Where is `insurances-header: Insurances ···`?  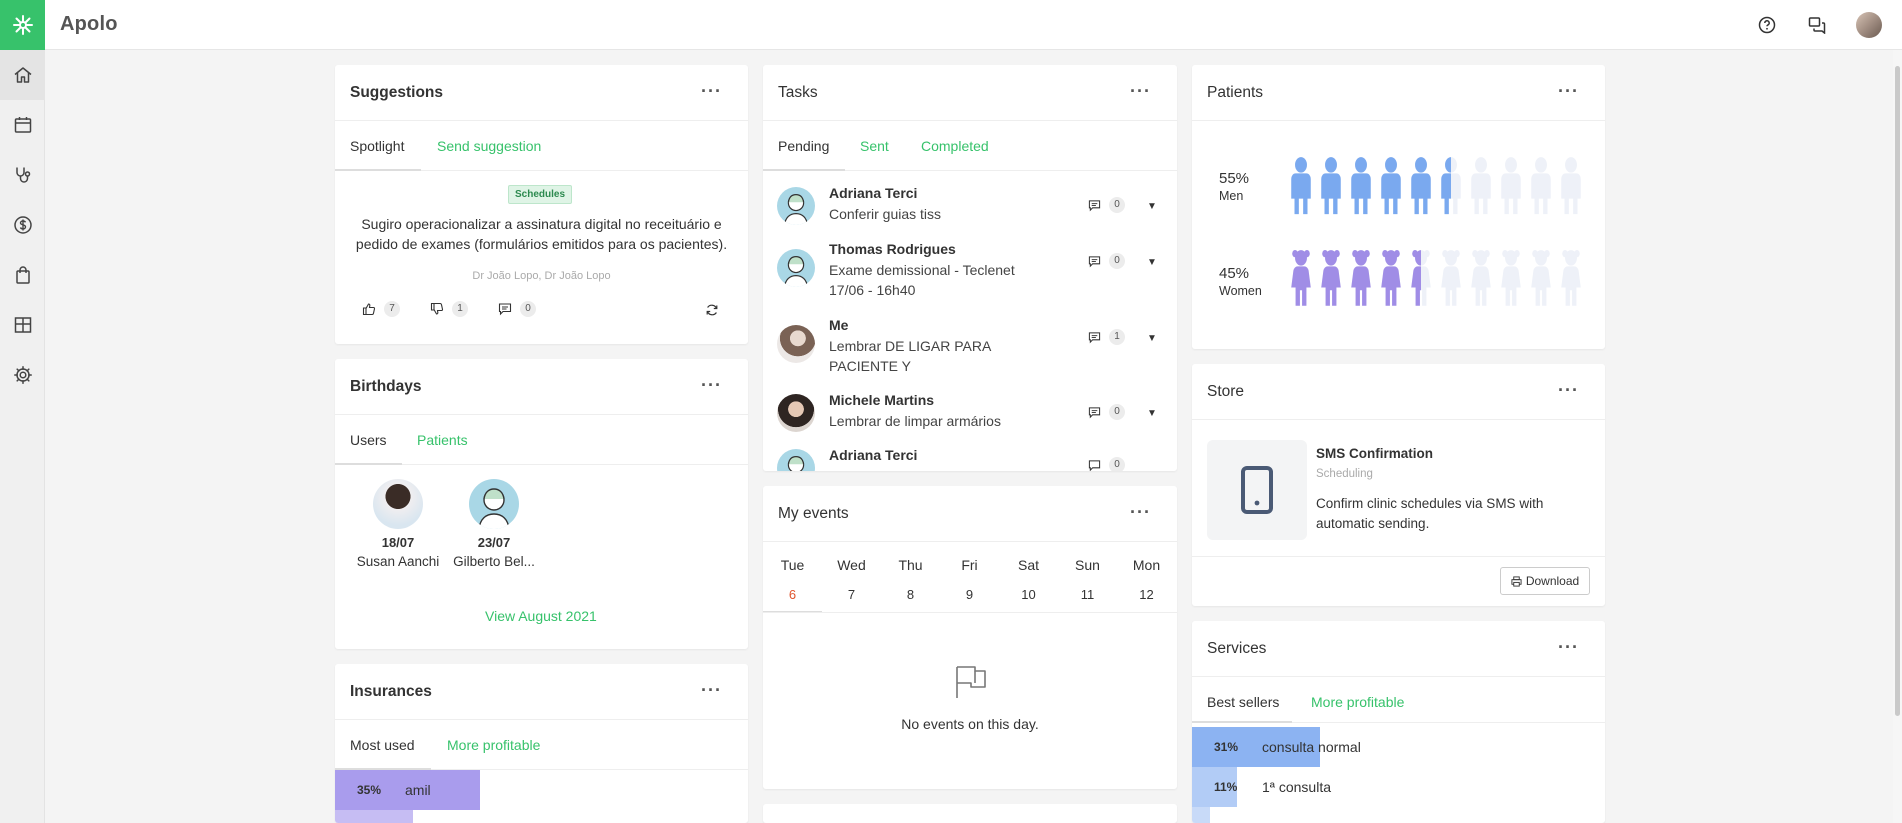 insurances-header: Insurances ··· is located at coordinates (541, 692).